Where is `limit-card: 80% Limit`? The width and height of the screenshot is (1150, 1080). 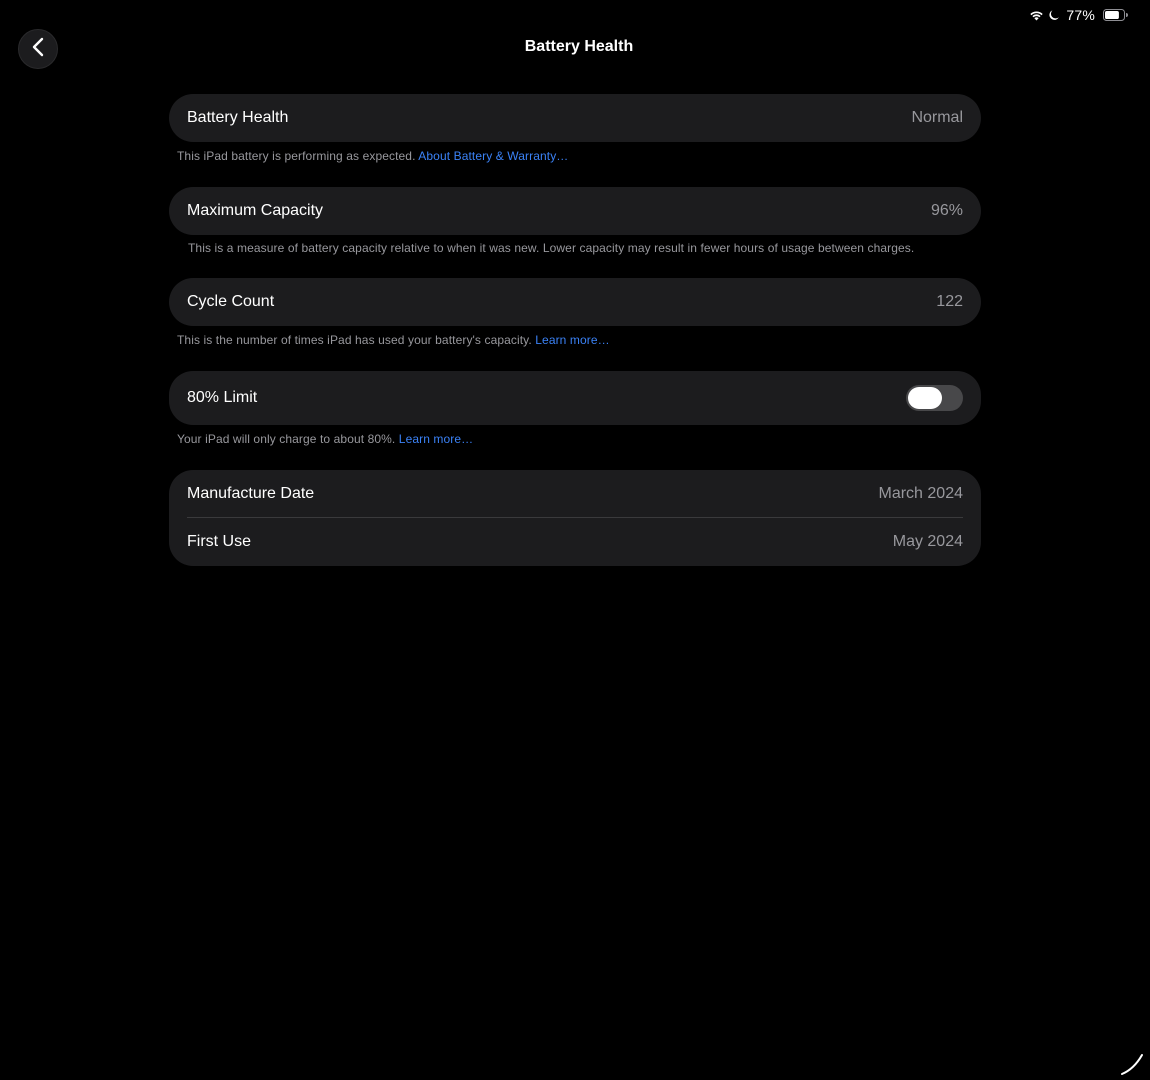
limit-card: 80% Limit is located at coordinates (575, 398).